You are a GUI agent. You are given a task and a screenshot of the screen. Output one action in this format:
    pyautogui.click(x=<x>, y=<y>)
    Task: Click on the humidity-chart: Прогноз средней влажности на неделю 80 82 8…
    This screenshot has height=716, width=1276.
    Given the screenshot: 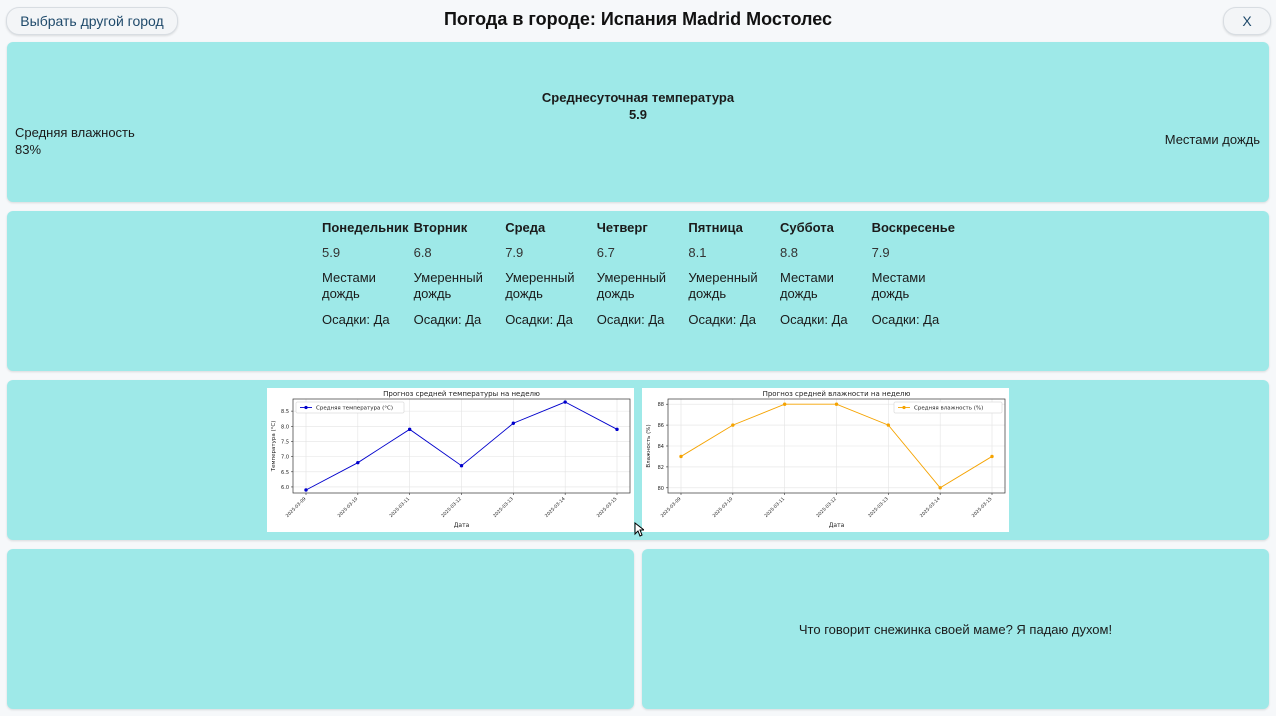 What is the action you would take?
    pyautogui.click(x=826, y=459)
    